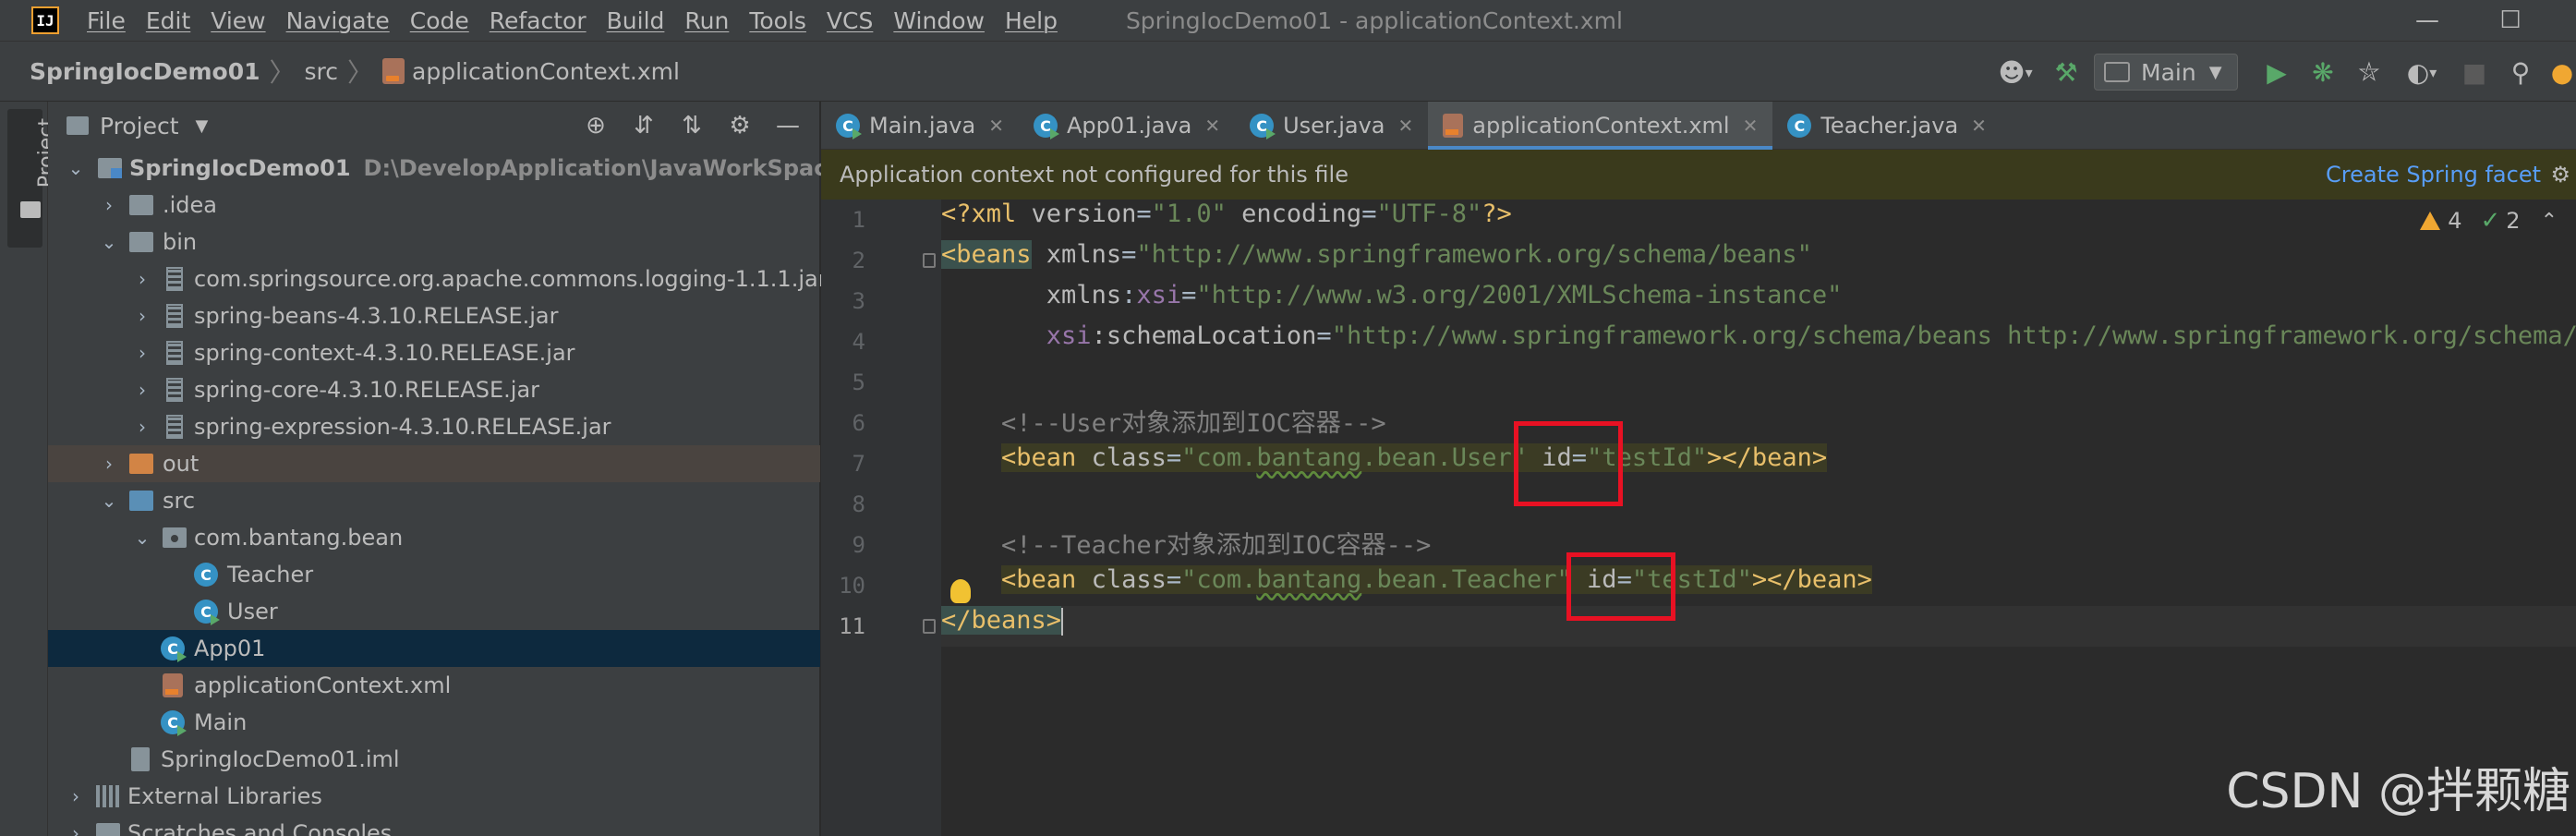 This screenshot has width=2576, height=836. Describe the element at coordinates (434, 315) in the screenshot. I see `tree-item-jar: › spring-beans-4.3.10.RELEASE.jar` at that location.